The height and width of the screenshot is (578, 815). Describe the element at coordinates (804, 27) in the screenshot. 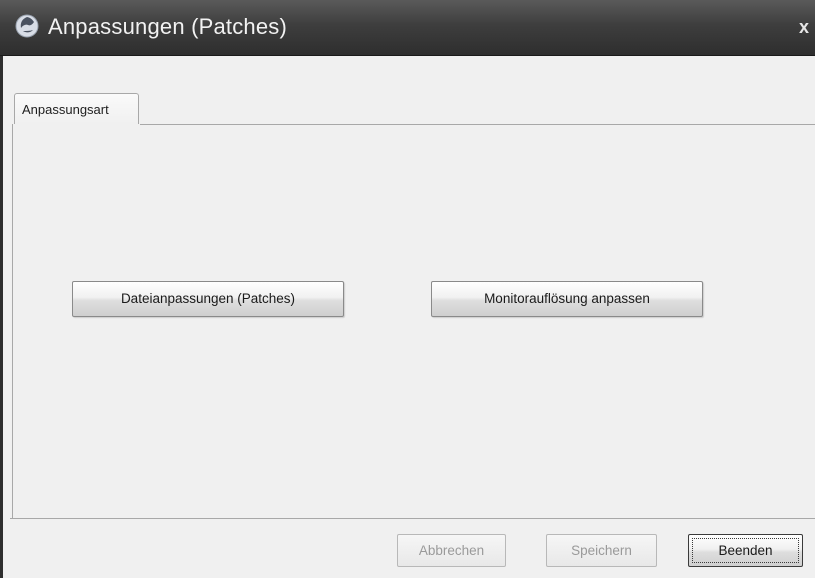

I see `close-icon: x` at that location.